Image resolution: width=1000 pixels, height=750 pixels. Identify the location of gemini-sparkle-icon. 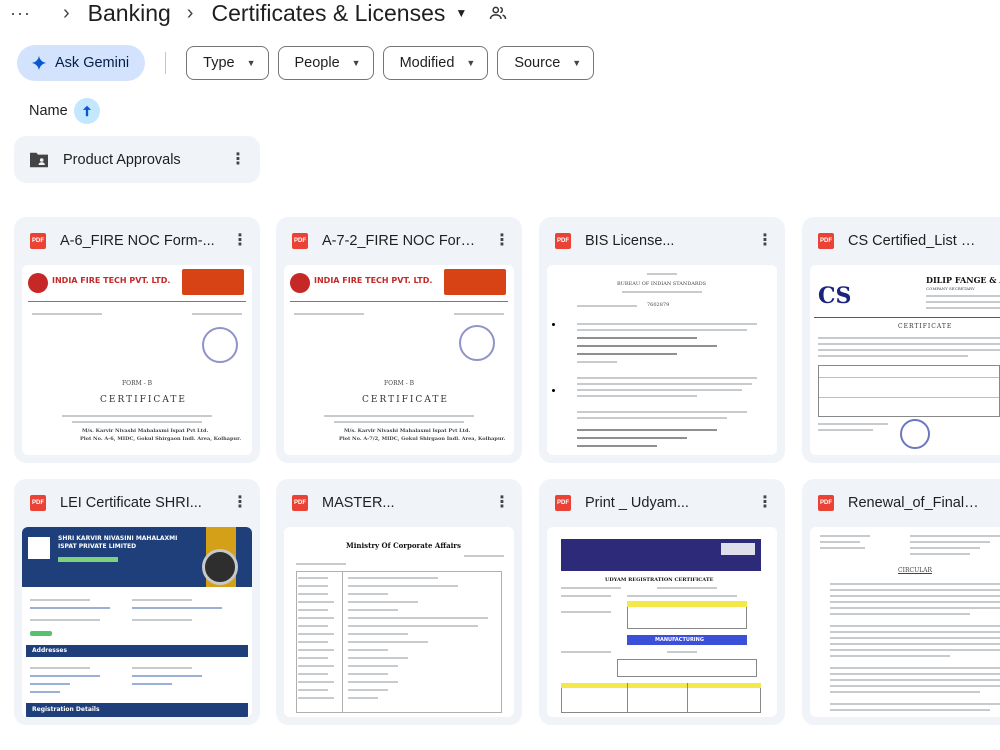
(39, 63).